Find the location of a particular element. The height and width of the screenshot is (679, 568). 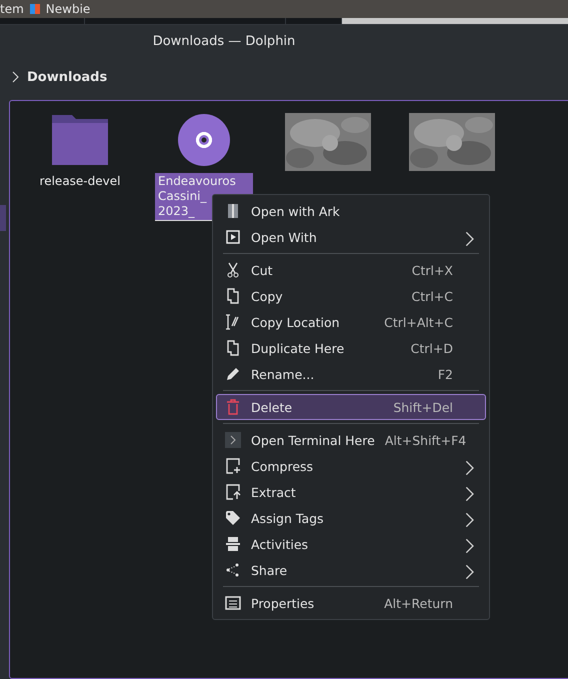

tag-icon is located at coordinates (233, 518).